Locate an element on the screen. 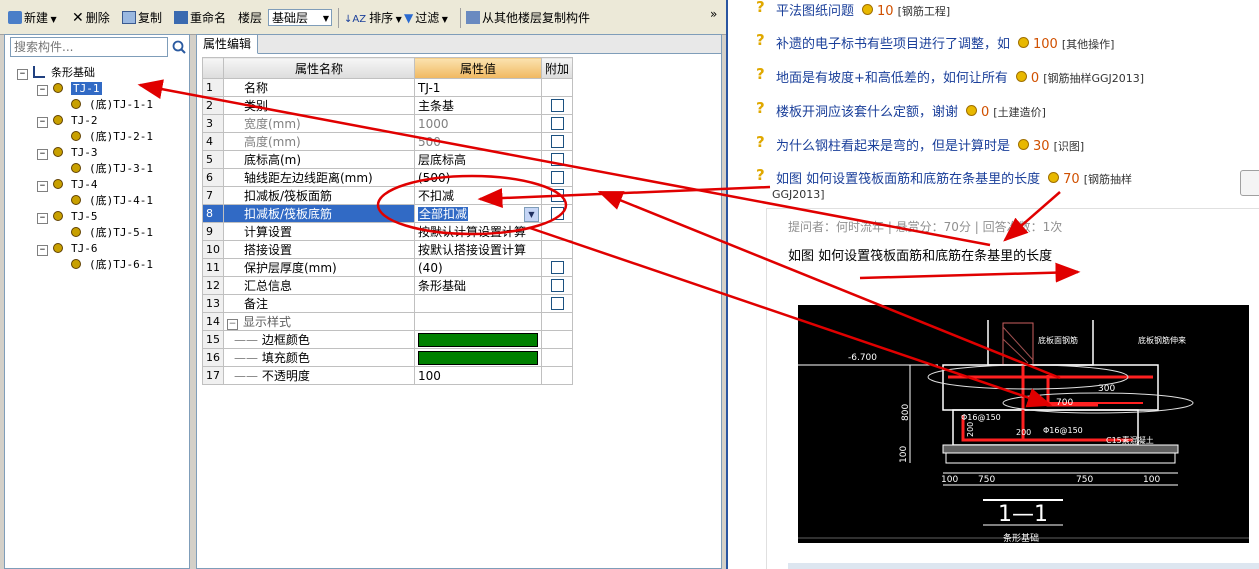  tab-property-edit: 属性编辑 is located at coordinates (227, 44).